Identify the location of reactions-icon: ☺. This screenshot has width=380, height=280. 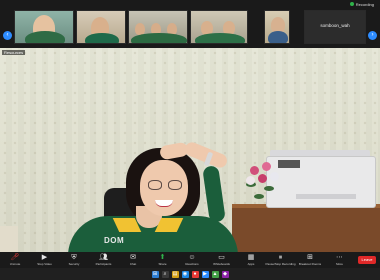
(192, 257).